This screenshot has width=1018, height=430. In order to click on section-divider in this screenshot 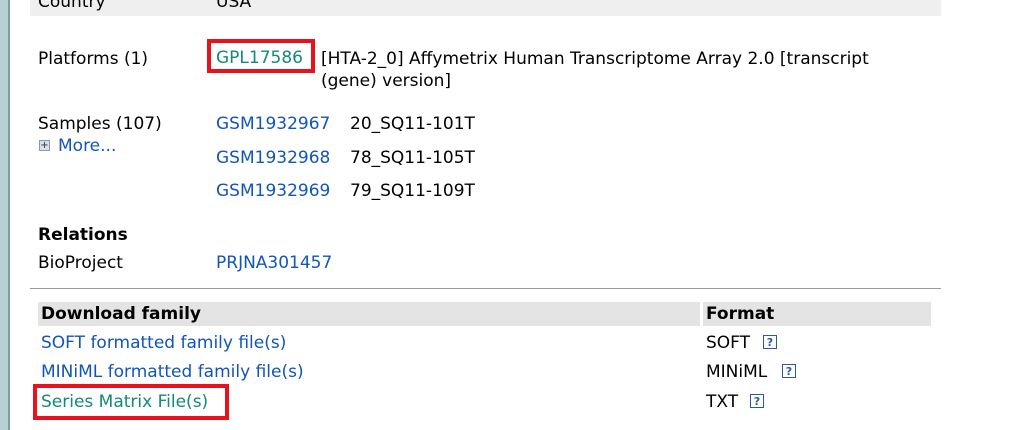, I will do `click(485, 288)`.